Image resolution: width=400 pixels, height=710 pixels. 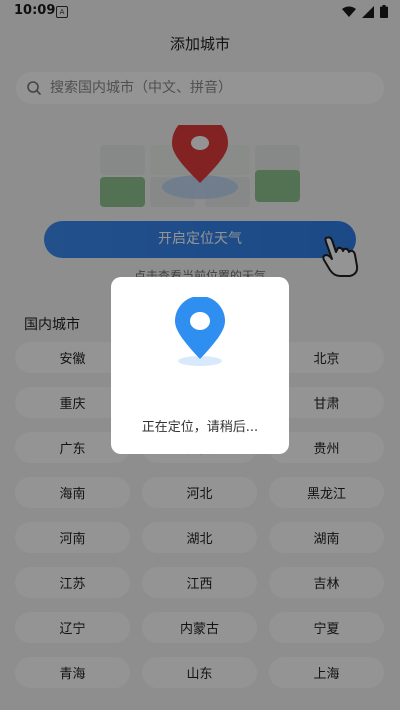 What do you see at coordinates (200, 331) in the screenshot?
I see `location-pin-icon` at bounding box center [200, 331].